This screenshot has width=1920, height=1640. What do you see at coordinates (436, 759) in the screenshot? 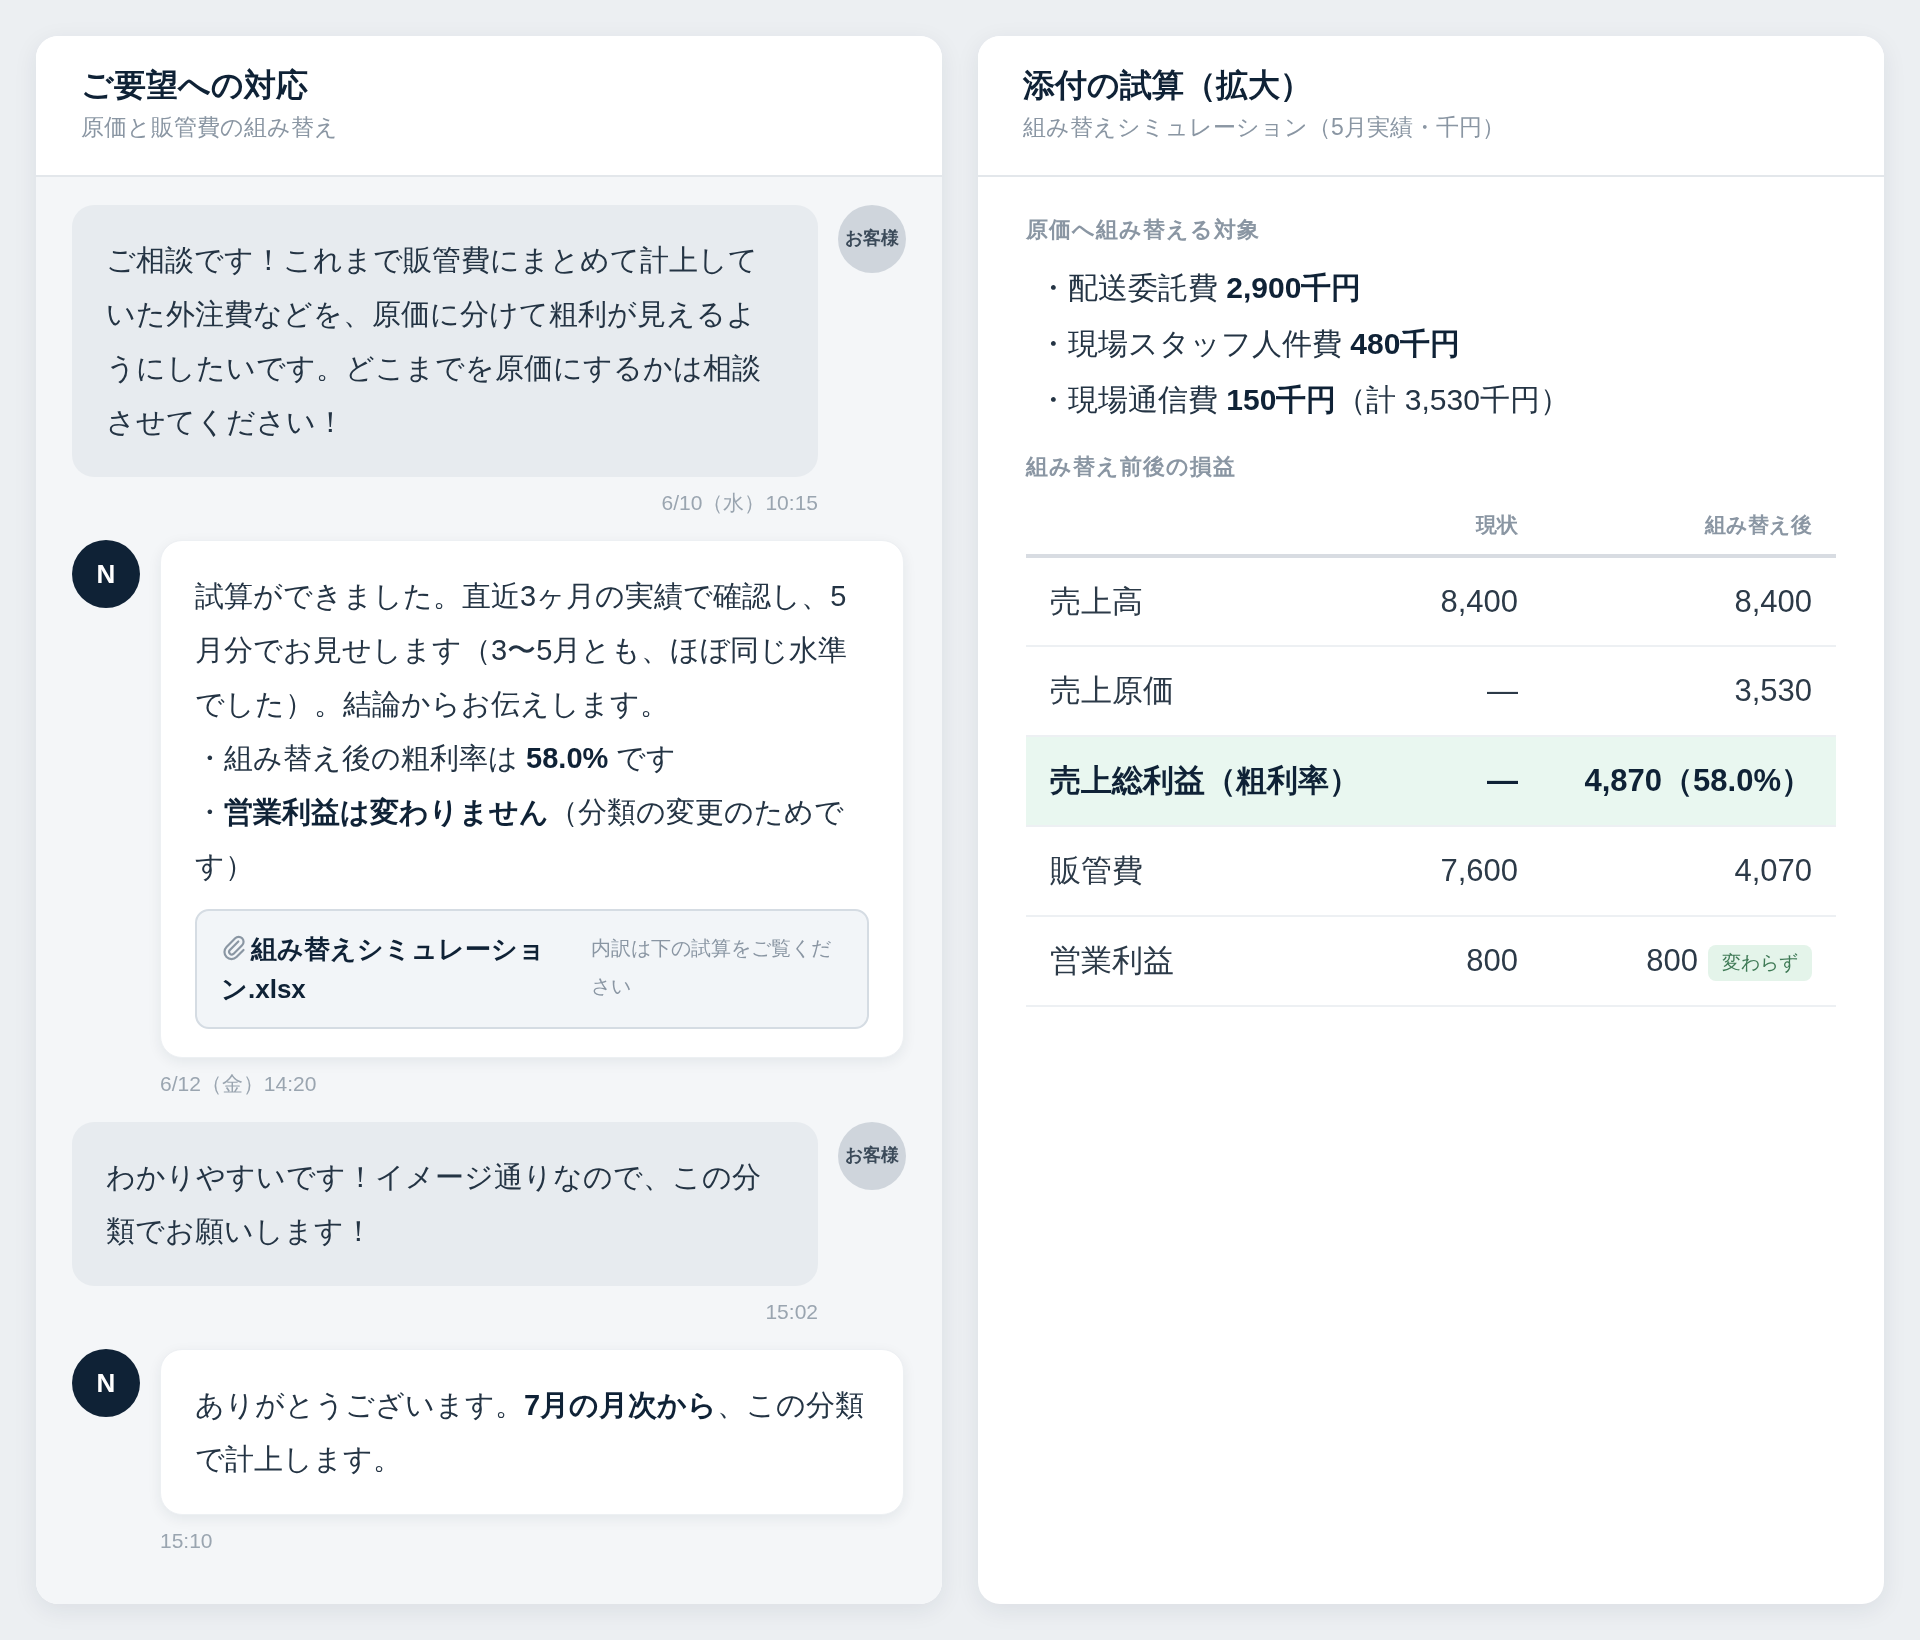
I see `message-text: ・組み替え後の粗利率は 58.0% です` at bounding box center [436, 759].